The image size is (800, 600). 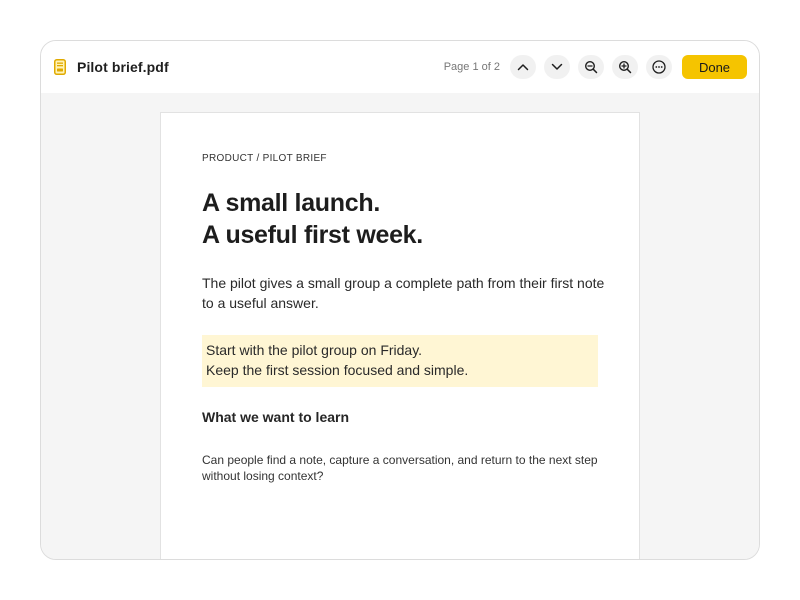 I want to click on chevron-up-icon, so click(x=523, y=67).